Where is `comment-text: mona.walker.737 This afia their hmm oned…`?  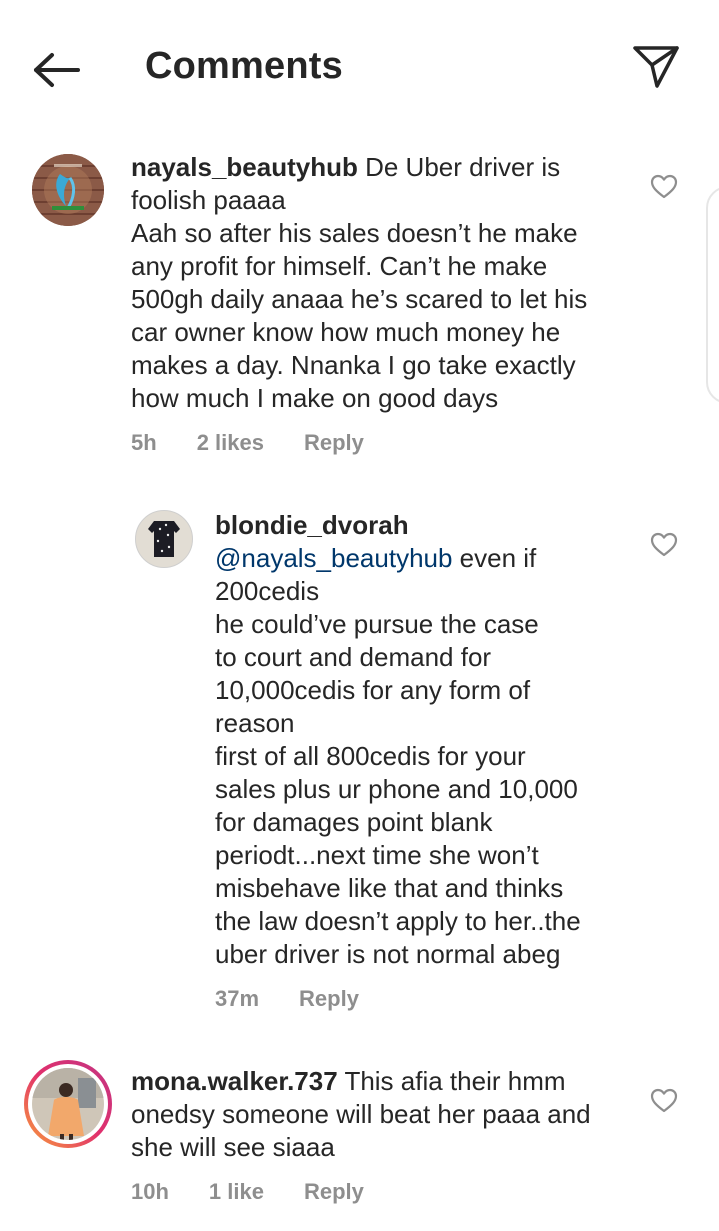 comment-text: mona.walker.737 This afia their hmm oned… is located at coordinates (361, 1114).